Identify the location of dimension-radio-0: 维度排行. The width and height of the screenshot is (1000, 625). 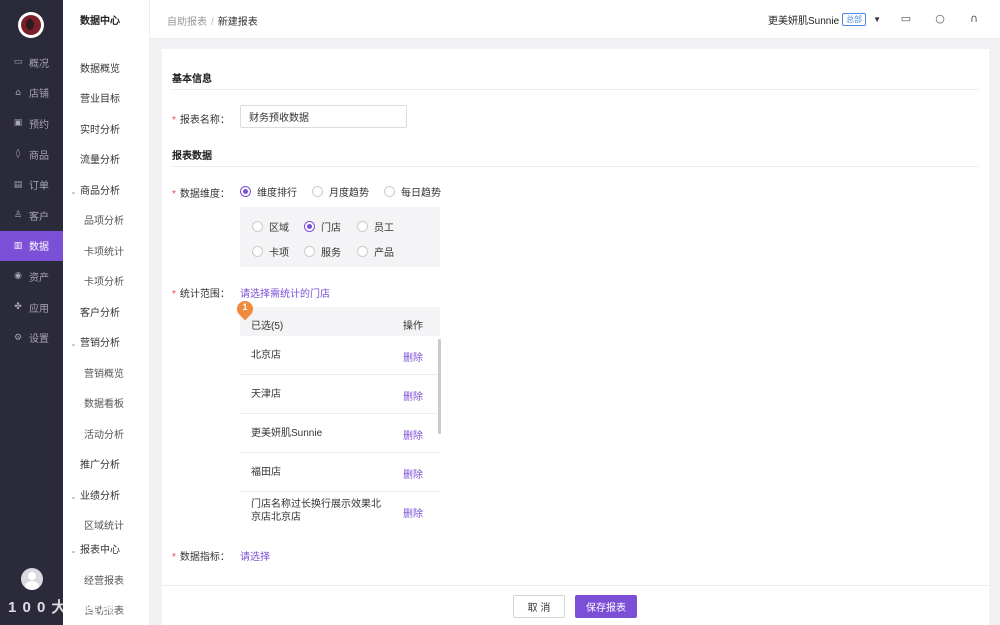
(268, 191).